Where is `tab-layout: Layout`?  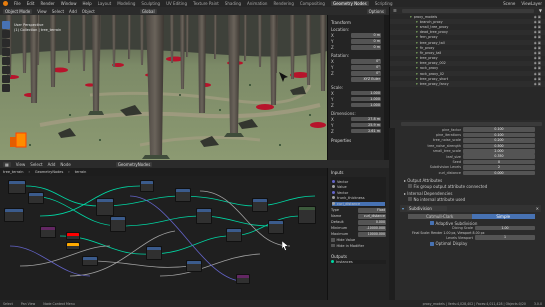
tab-layout: Layout is located at coordinates (105, 3).